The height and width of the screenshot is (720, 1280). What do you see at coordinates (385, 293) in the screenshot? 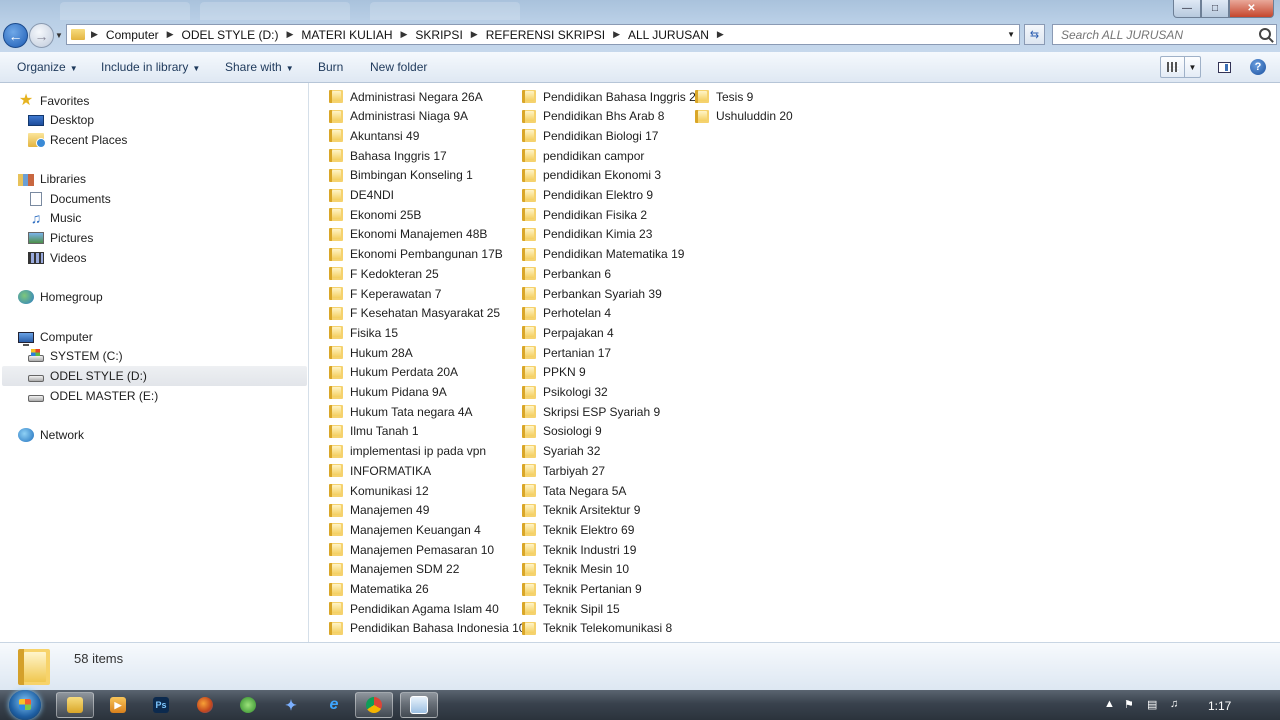
I see `folder-item: F Keperawatan 7` at bounding box center [385, 293].